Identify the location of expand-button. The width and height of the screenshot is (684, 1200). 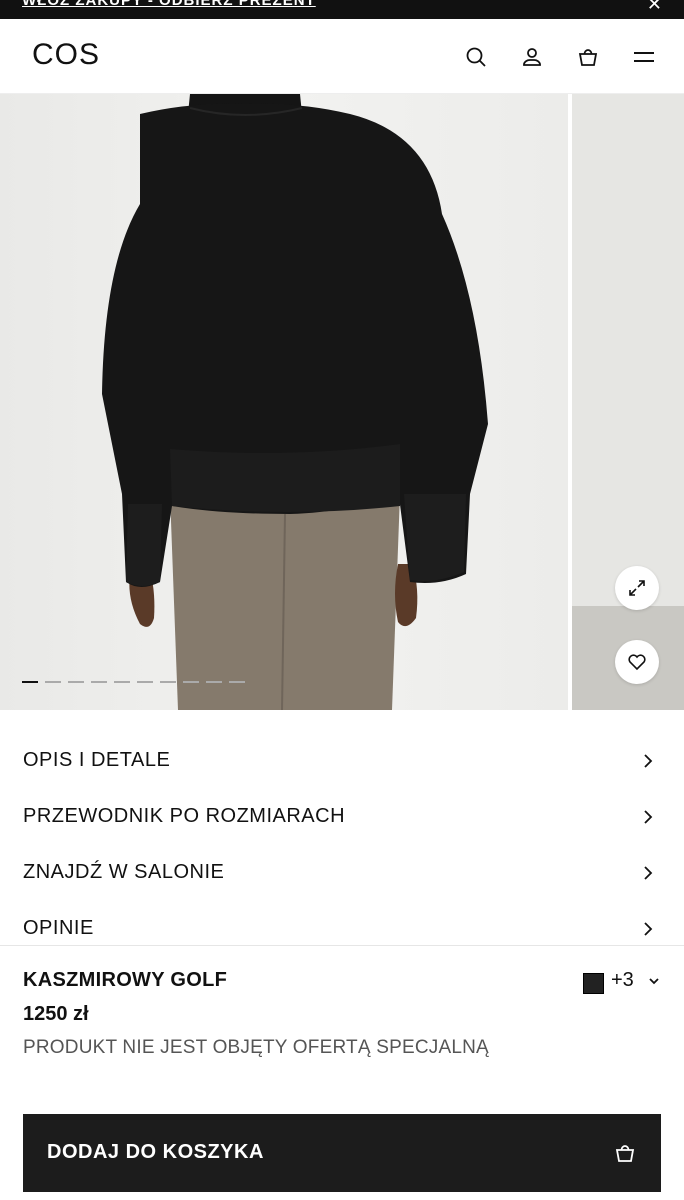
(637, 588).